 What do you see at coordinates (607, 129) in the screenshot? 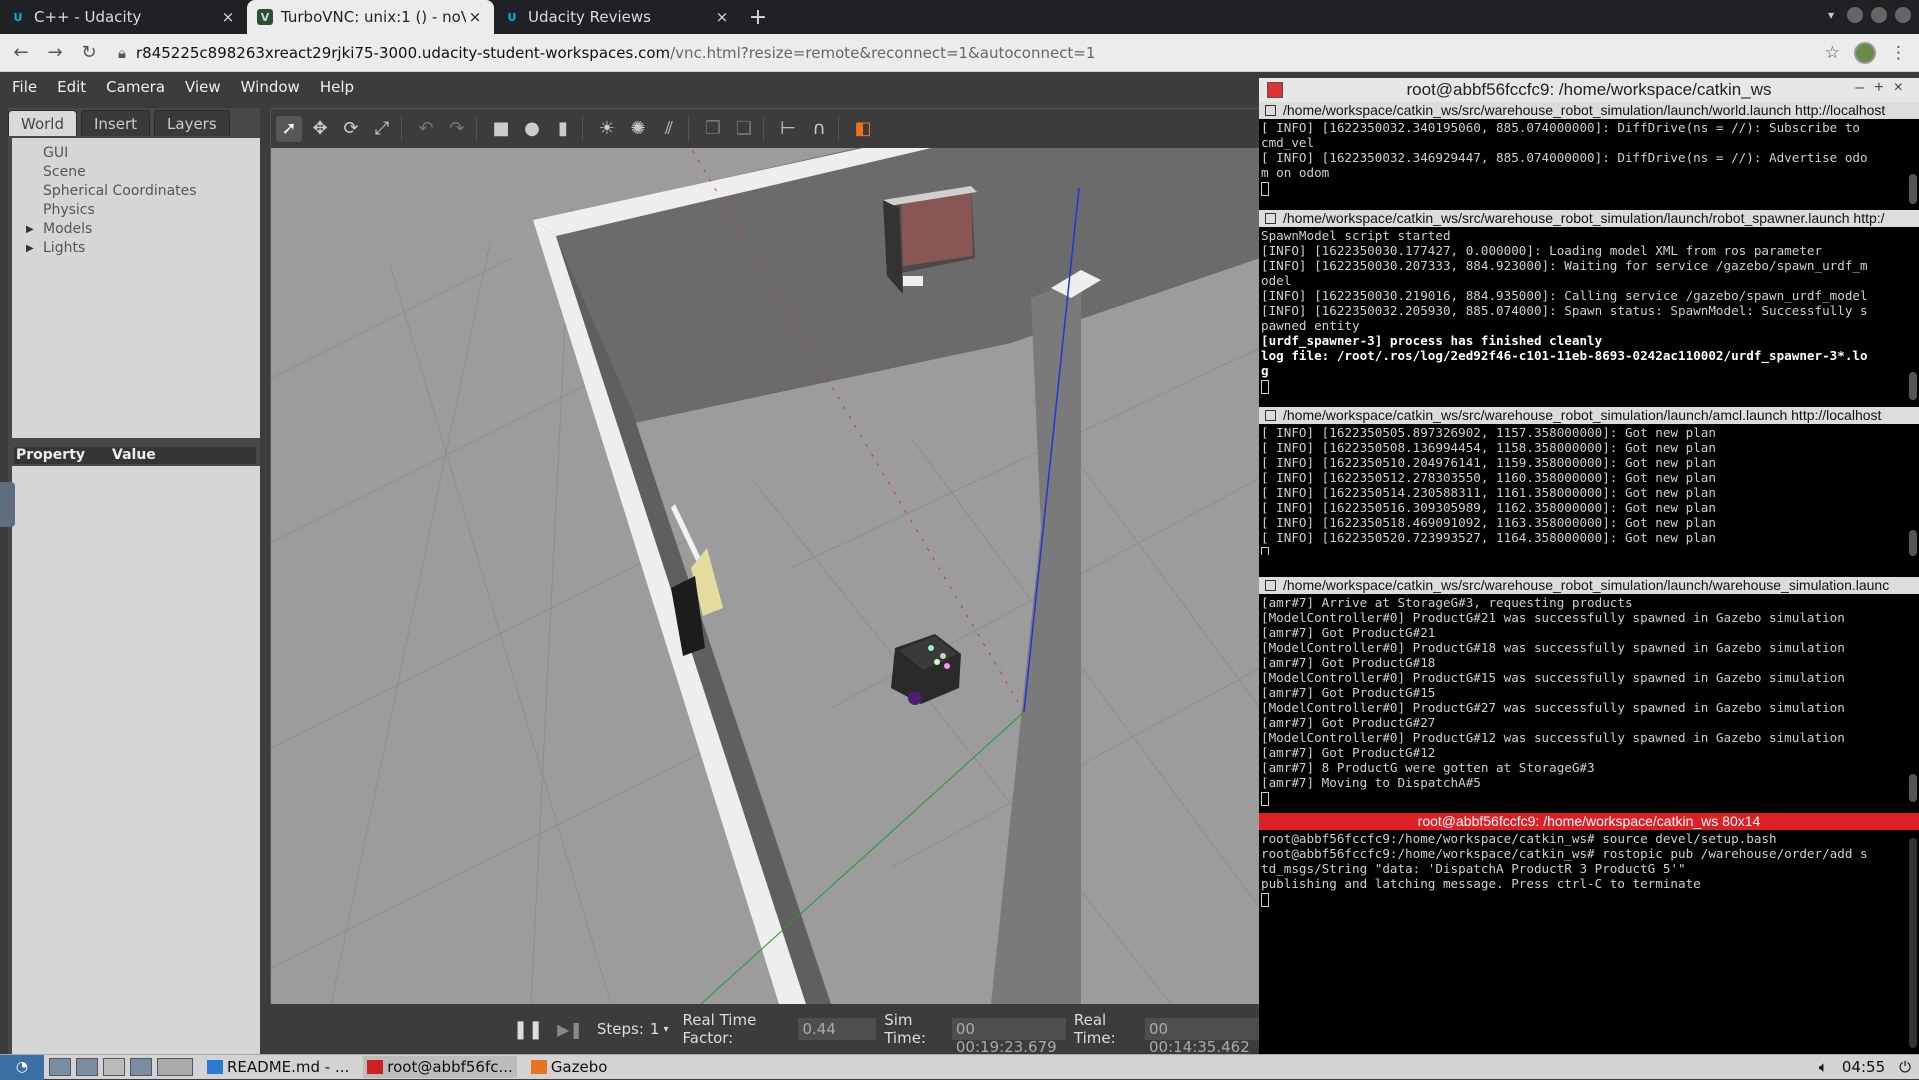
I see `point-light-icon: ☀` at bounding box center [607, 129].